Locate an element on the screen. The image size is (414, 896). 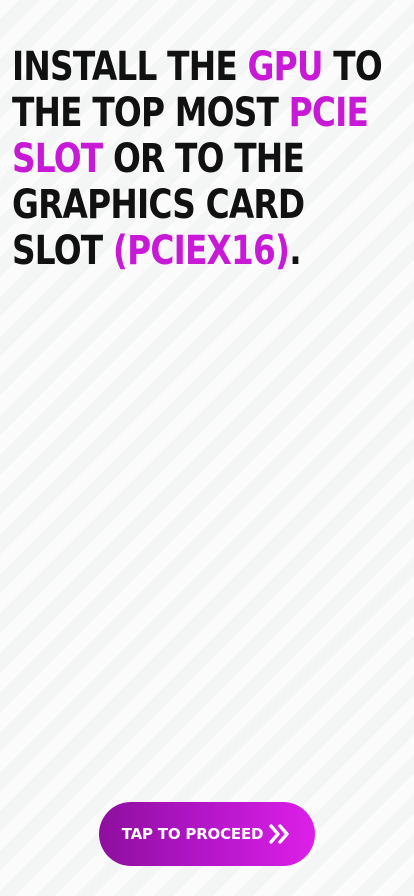
highlight-gpu: GPU is located at coordinates (285, 67).